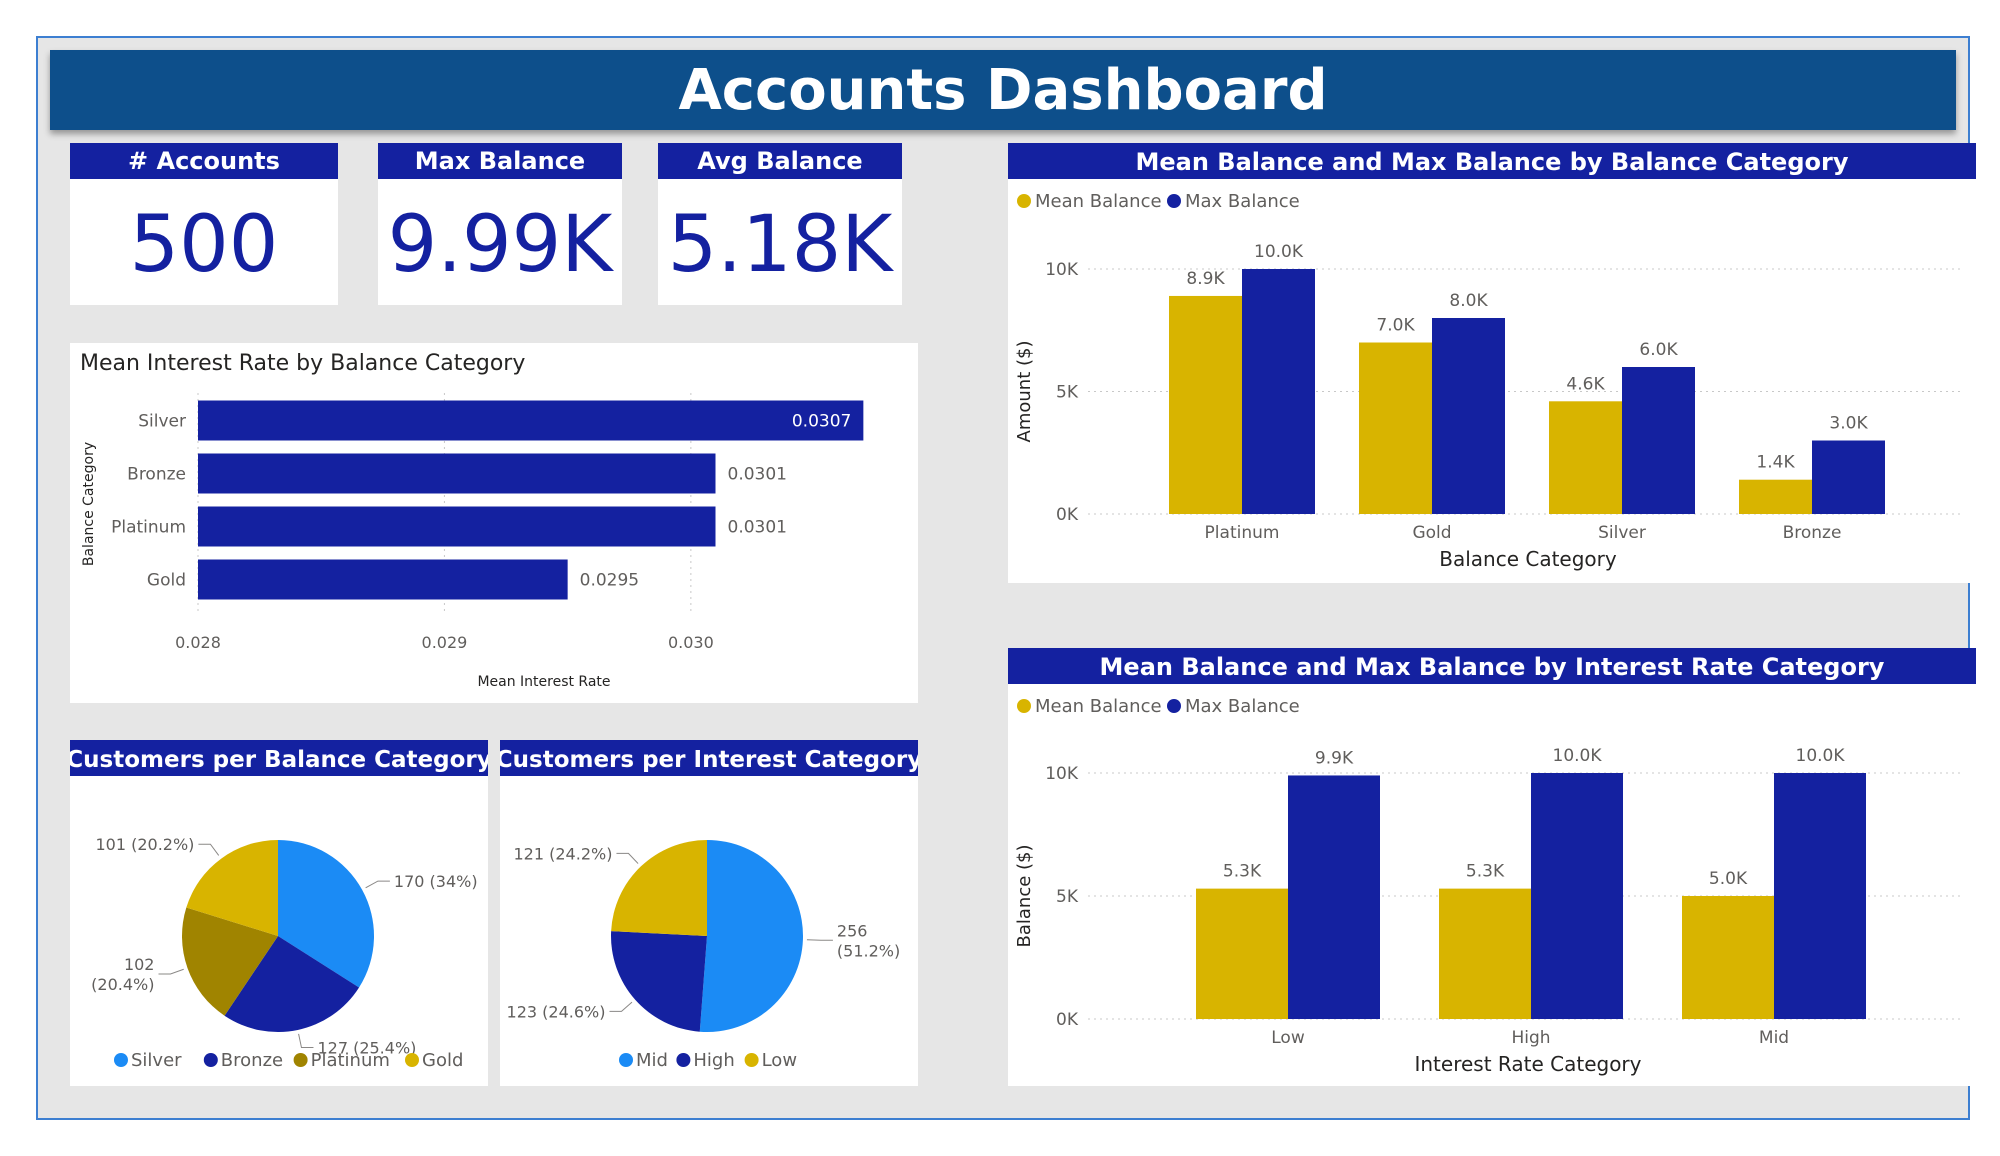 This screenshot has width=2000, height=1156. Describe the element at coordinates (1024, 392) in the screenshot. I see `y-axis-label: Amount ($)` at that location.